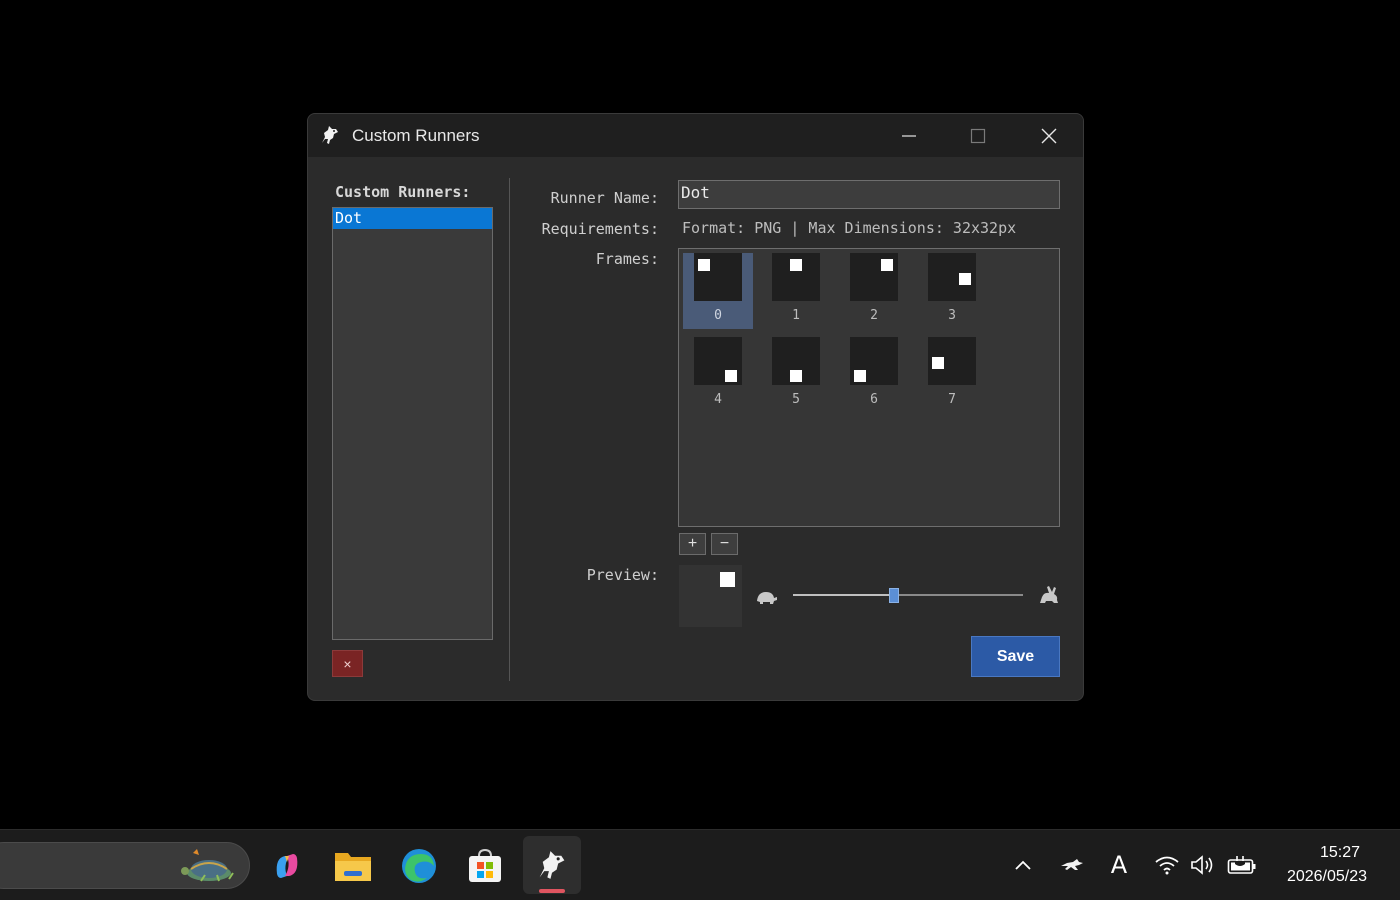  Describe the element at coordinates (710, 596) in the screenshot. I see `preview-canvas` at that location.